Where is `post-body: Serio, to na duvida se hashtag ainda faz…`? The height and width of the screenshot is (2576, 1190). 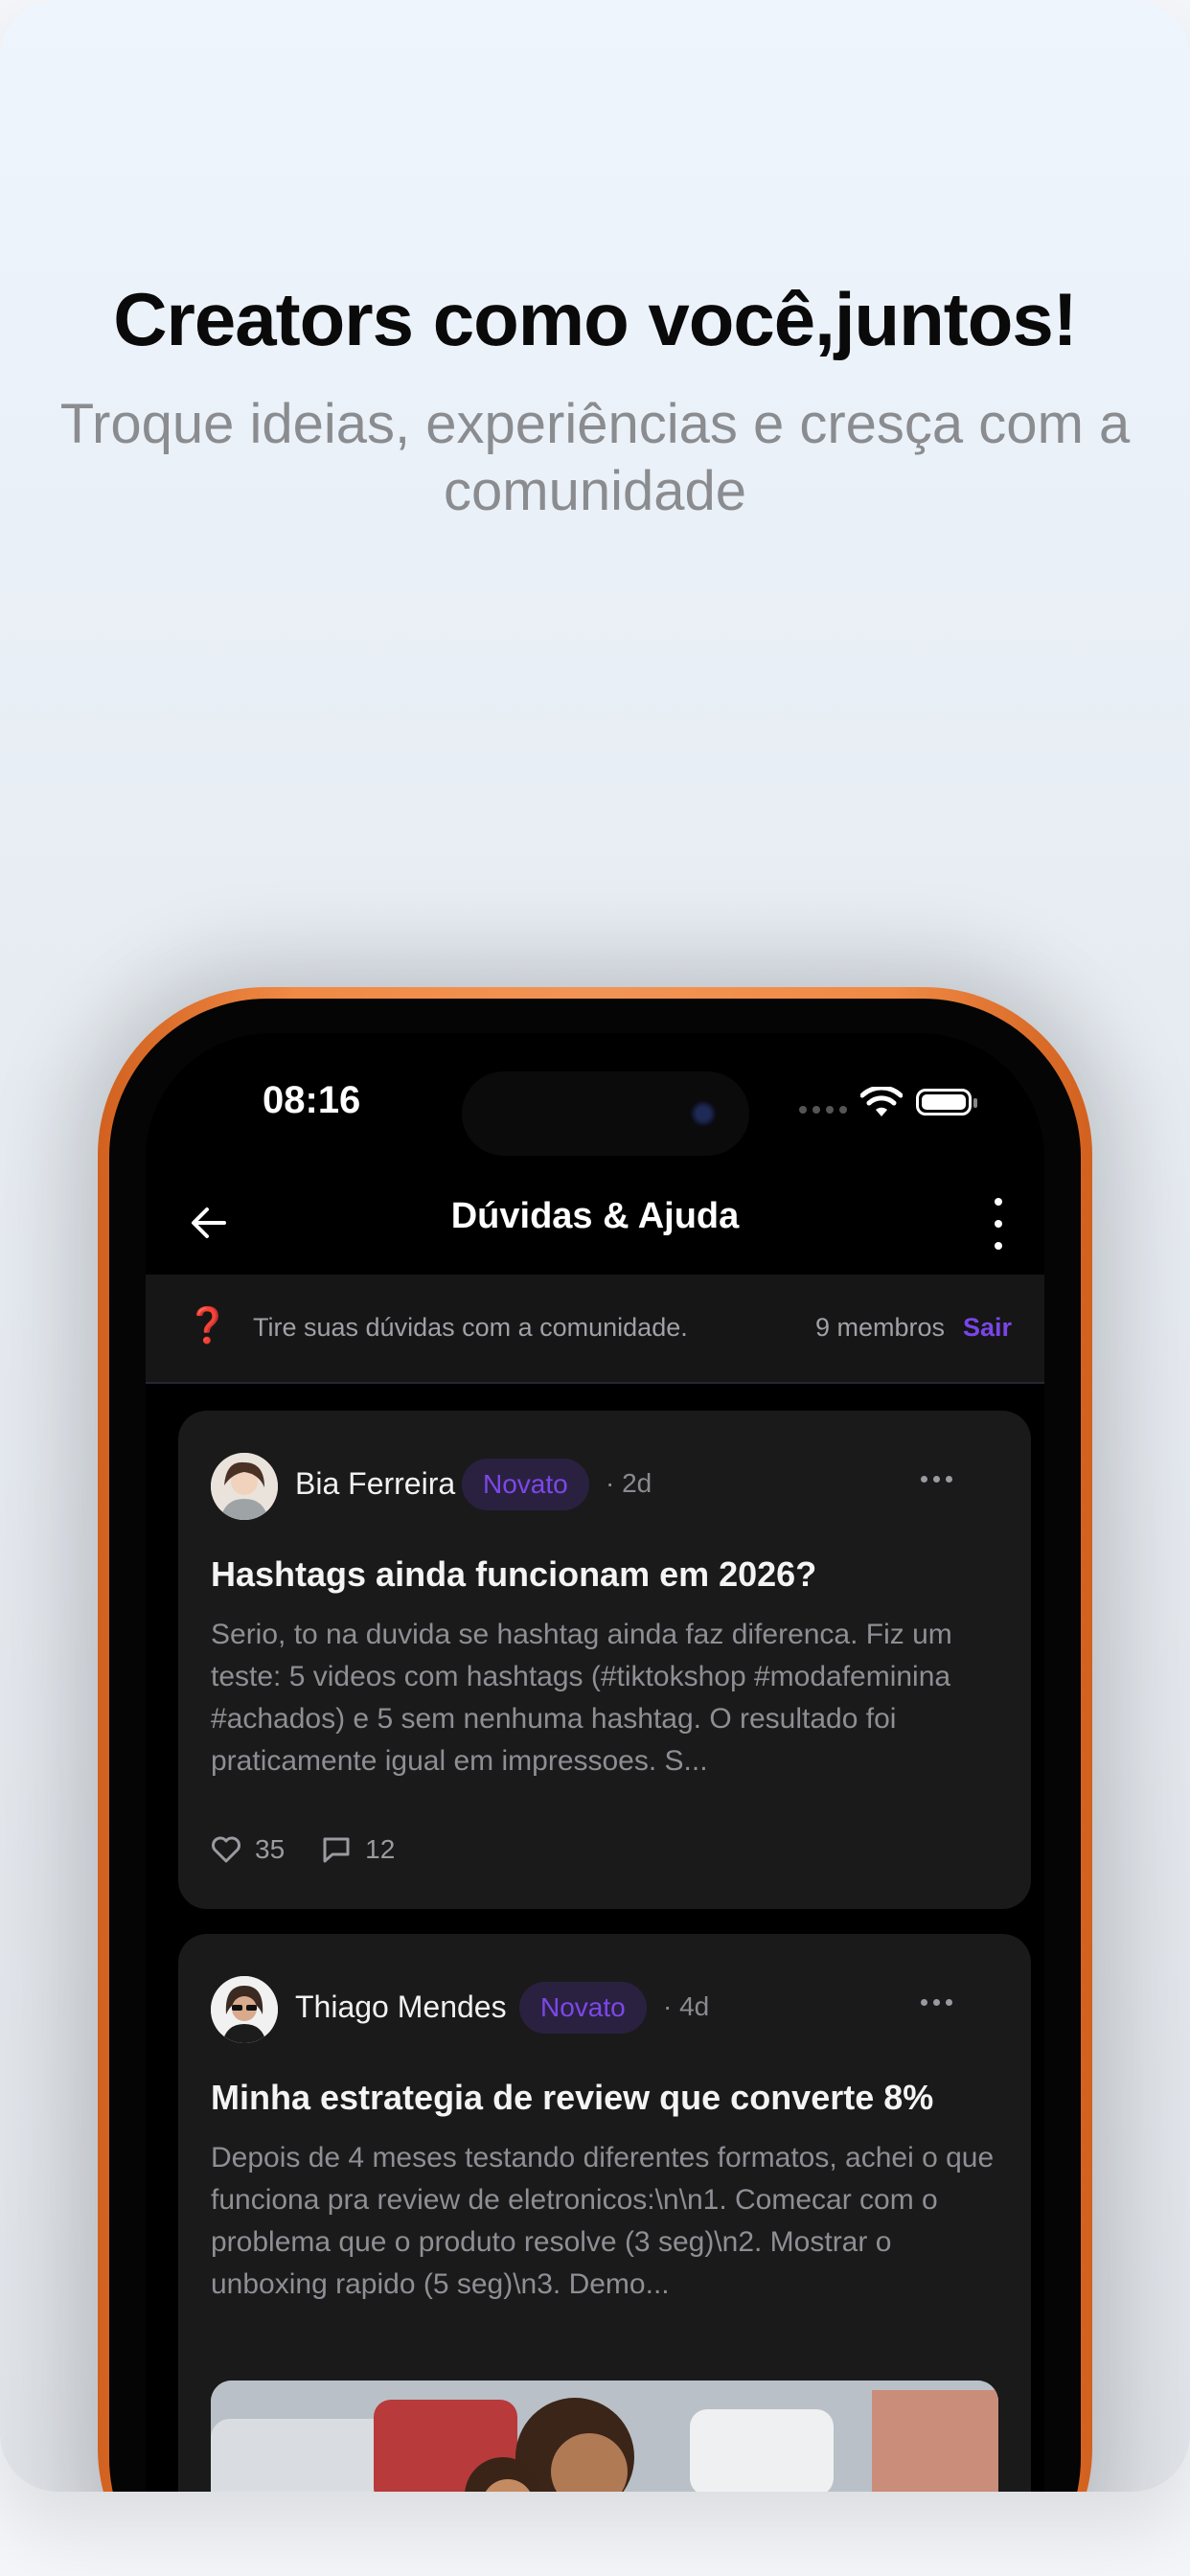
post-body: Serio, to na duvida se hashtag ainda faz… is located at coordinates (581, 1698).